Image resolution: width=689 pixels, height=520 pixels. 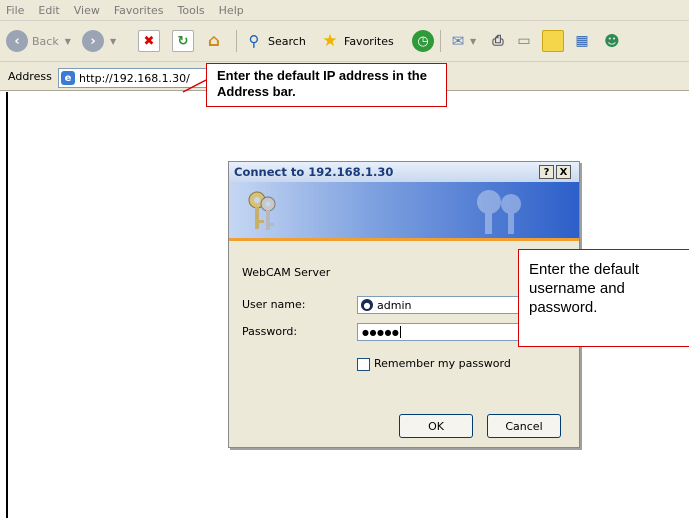 What do you see at coordinates (458, 41) in the screenshot?
I see `mail-icon: ✉` at bounding box center [458, 41].